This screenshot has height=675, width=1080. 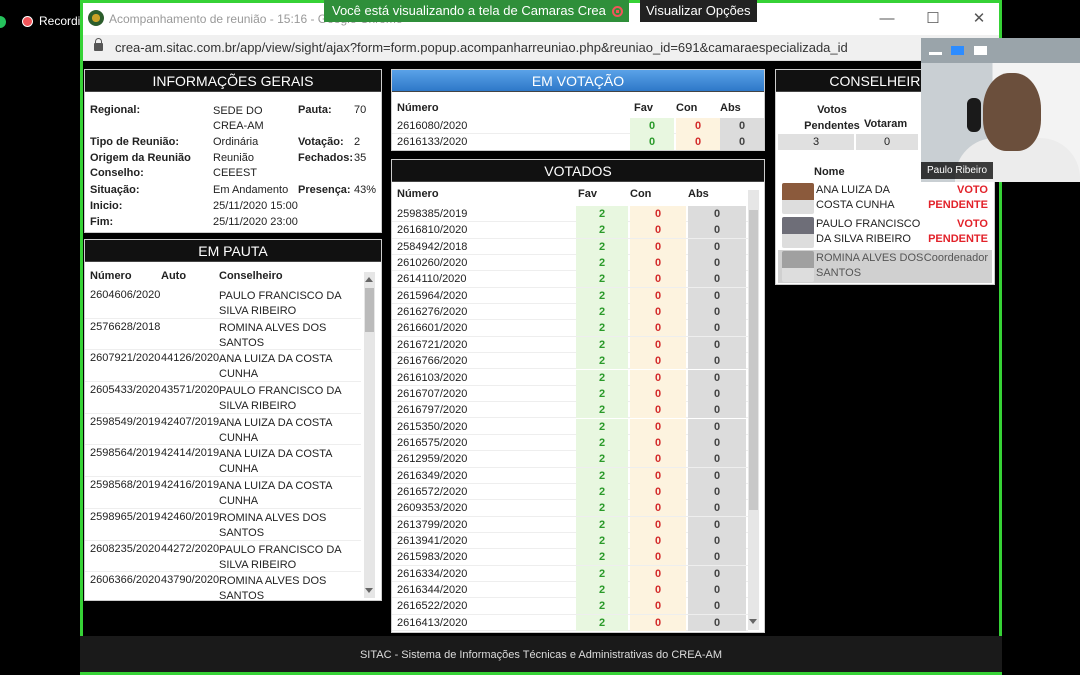 What do you see at coordinates (698, 11) in the screenshot?
I see `view-options-button: Visualizar Opções` at bounding box center [698, 11].